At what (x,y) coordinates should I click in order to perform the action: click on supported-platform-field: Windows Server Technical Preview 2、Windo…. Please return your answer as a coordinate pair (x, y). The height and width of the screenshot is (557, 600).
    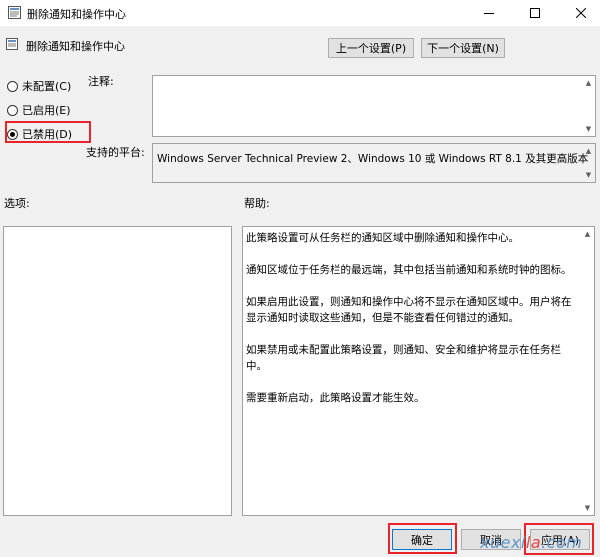
    Looking at the image, I should click on (374, 163).